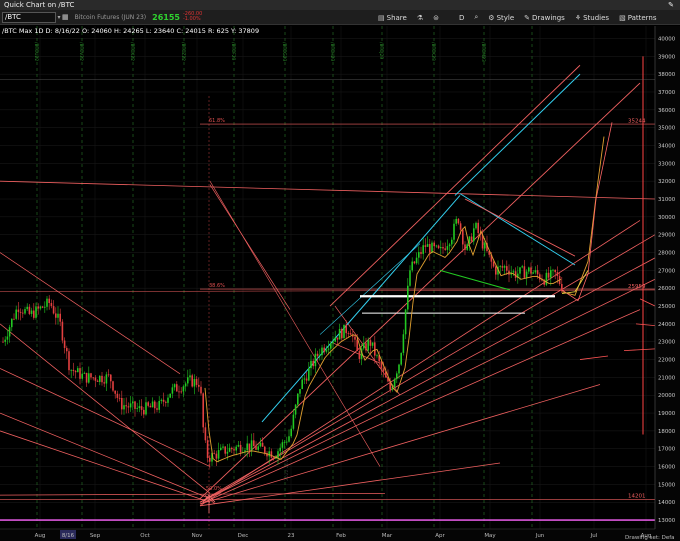 The width and height of the screenshot is (680, 541). What do you see at coordinates (39, 5) in the screenshot?
I see `window-title: Quick Chart on /BTC` at bounding box center [39, 5].